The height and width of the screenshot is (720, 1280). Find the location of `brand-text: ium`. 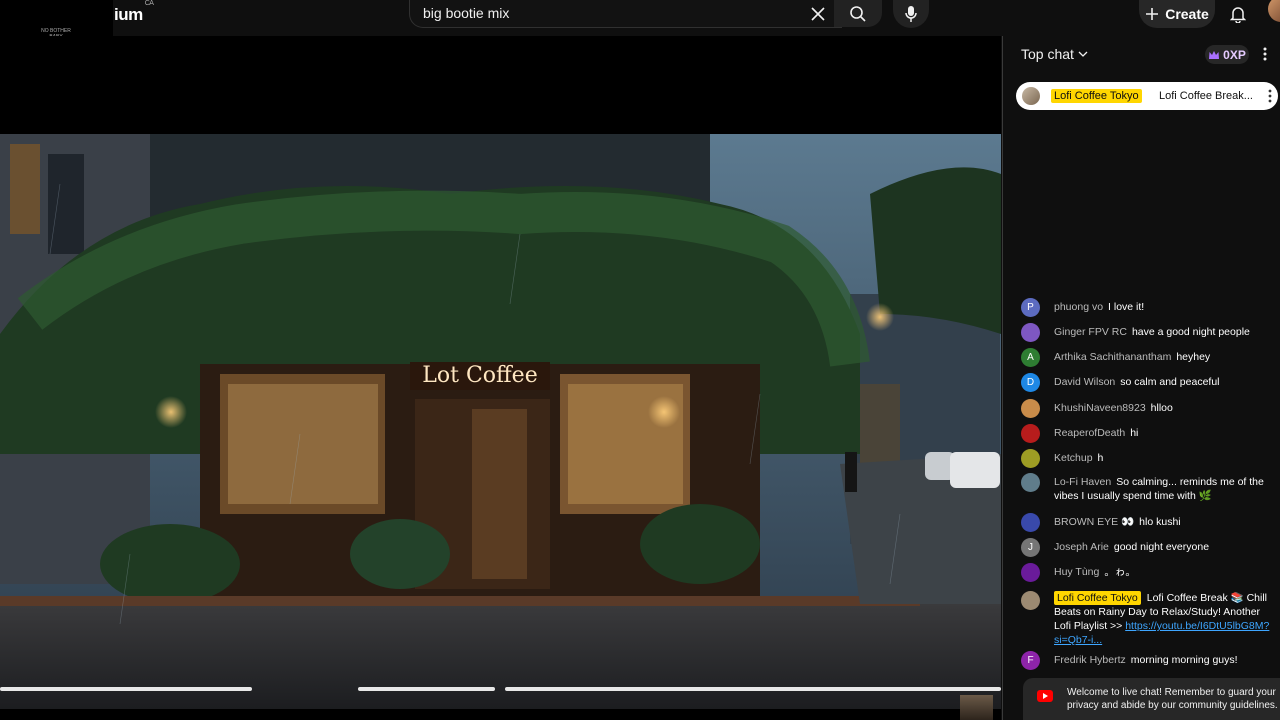

brand-text: ium is located at coordinates (128, 14).